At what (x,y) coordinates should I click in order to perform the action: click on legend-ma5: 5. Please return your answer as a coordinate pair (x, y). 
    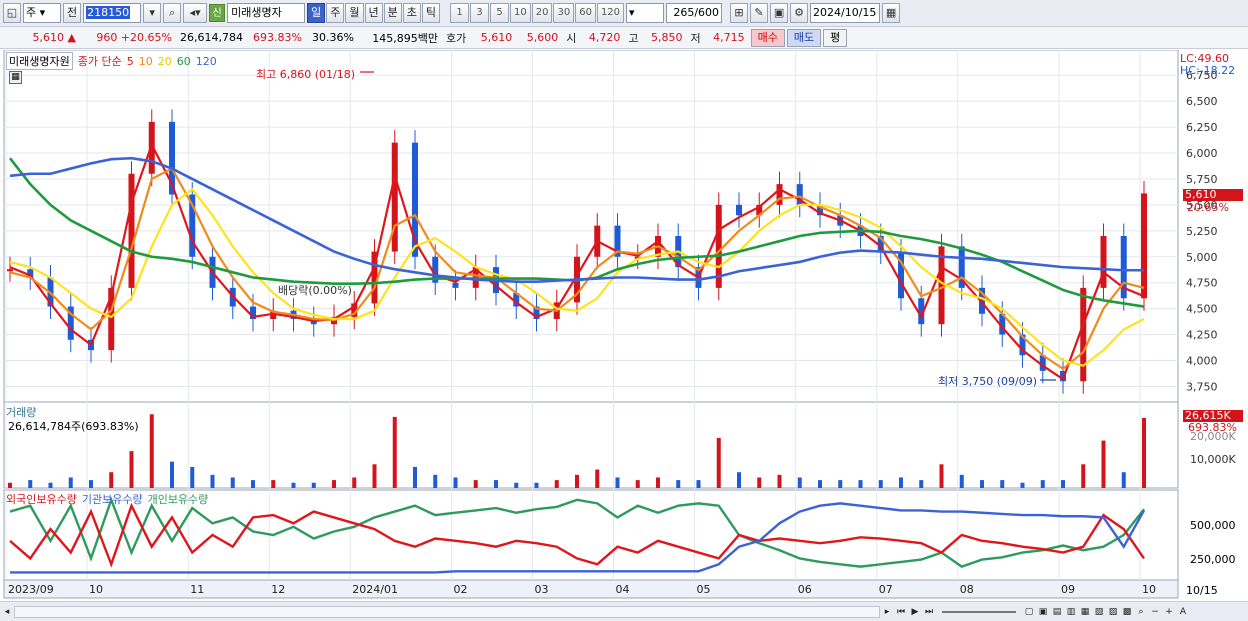
    Looking at the image, I should click on (130, 61).